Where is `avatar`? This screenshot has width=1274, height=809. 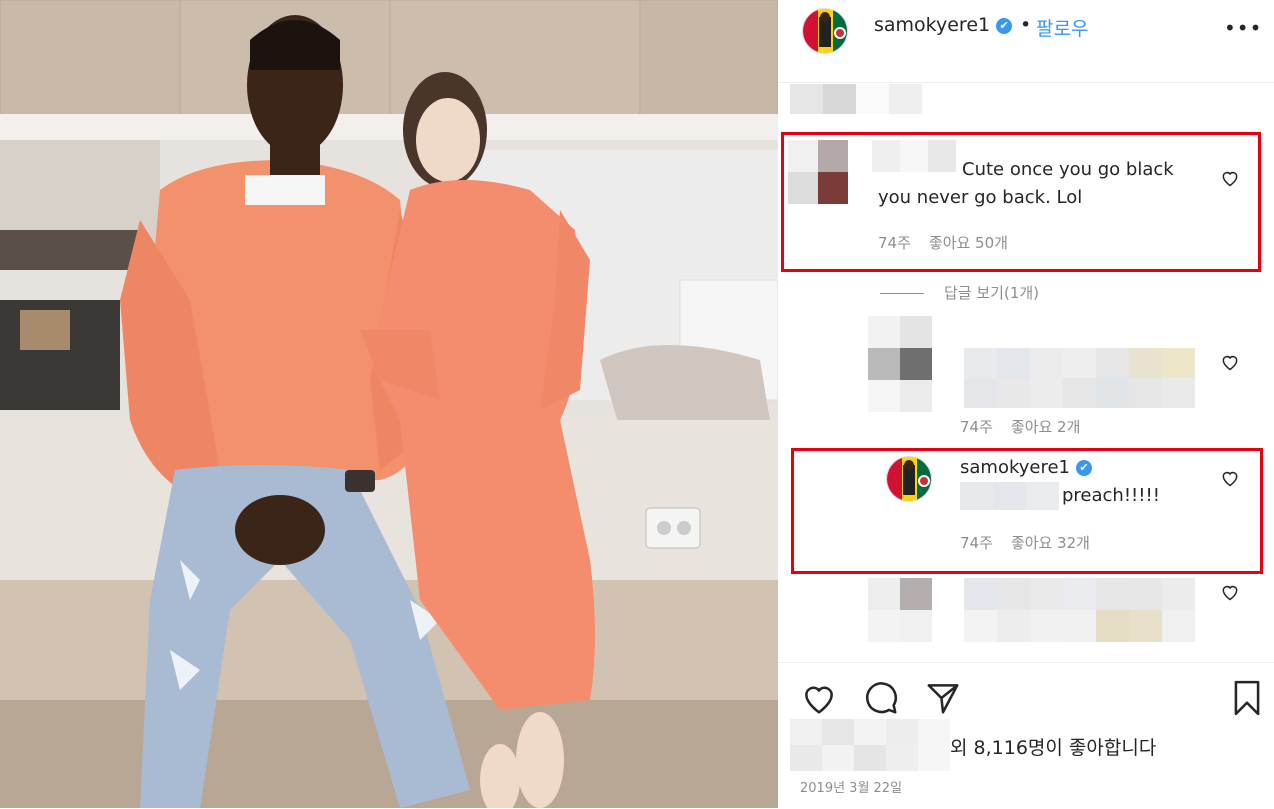 avatar is located at coordinates (825, 31).